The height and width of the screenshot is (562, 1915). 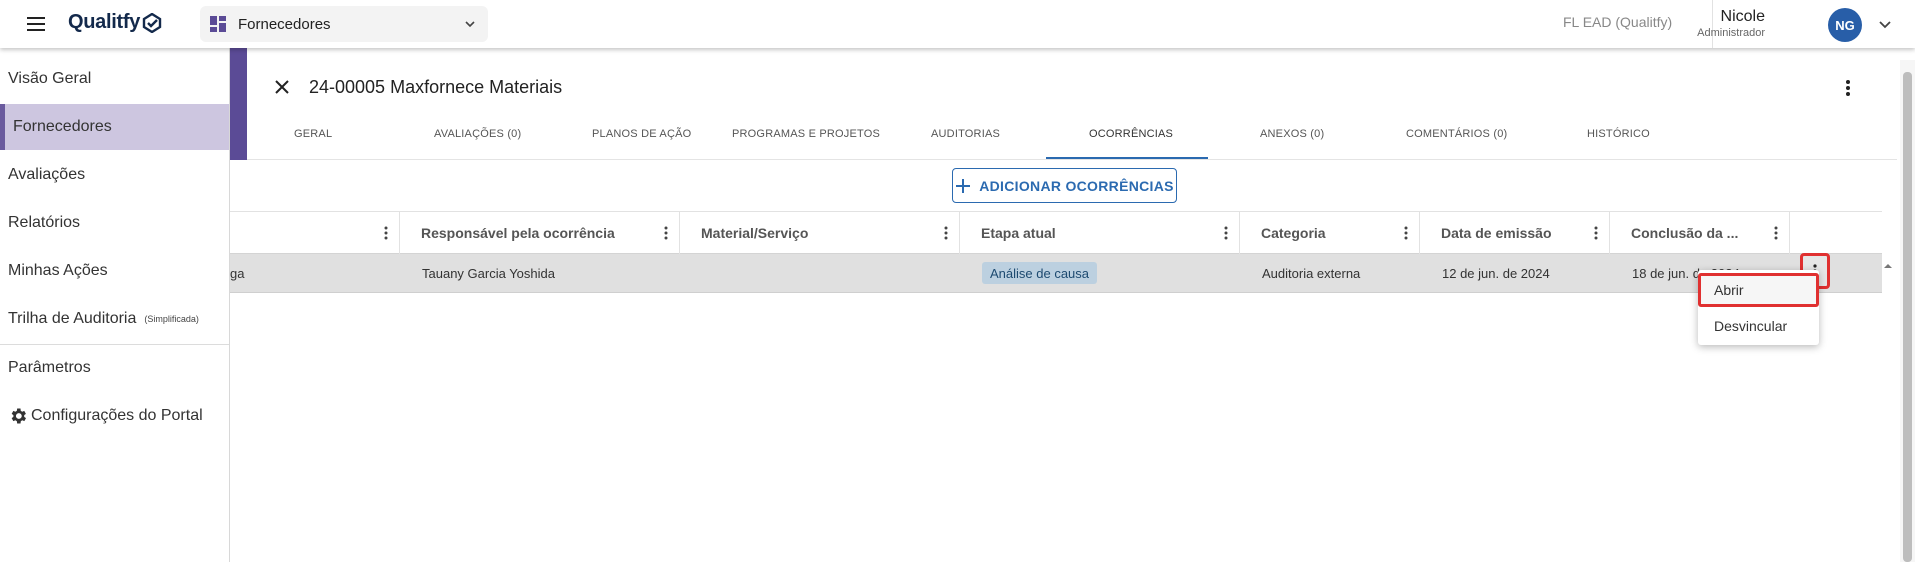 I want to click on column-header-actions, so click(x=1836, y=233).